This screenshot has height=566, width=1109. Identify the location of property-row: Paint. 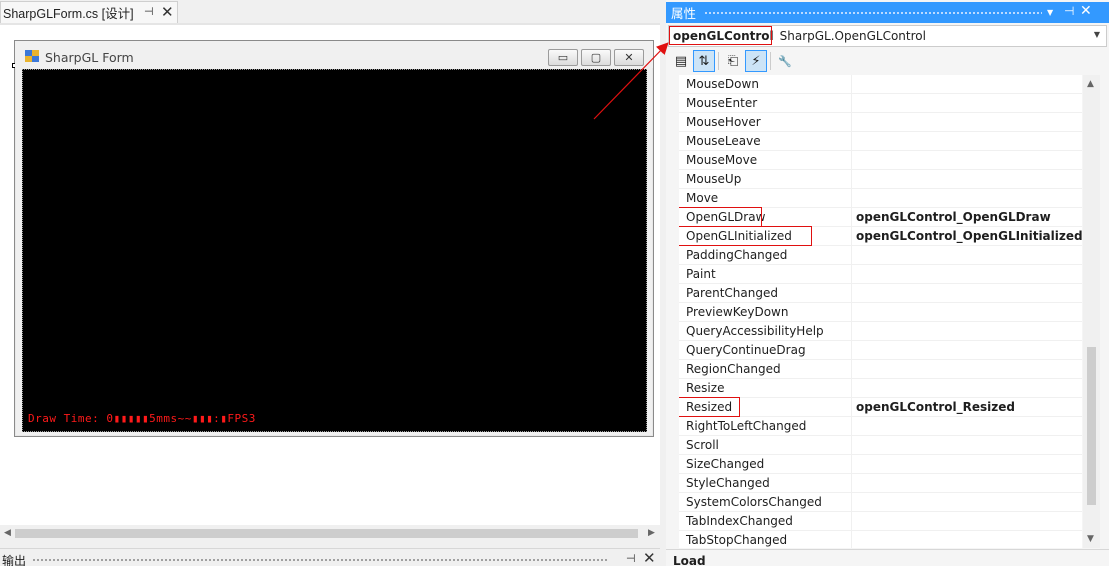
(880, 274).